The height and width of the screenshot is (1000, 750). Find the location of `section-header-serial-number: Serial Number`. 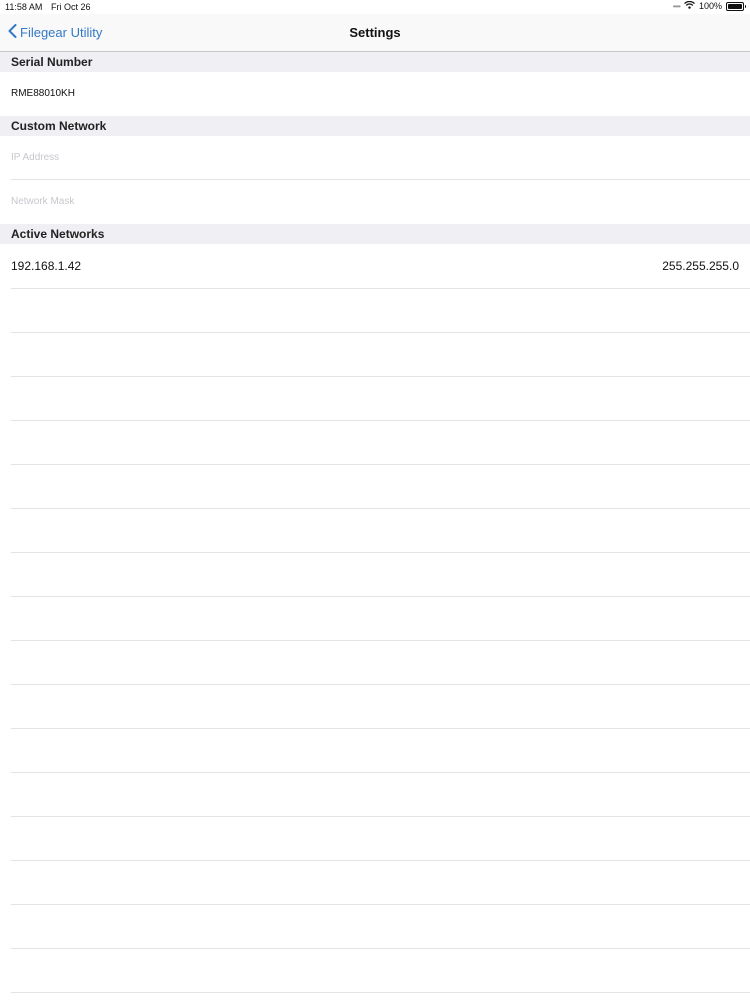

section-header-serial-number: Serial Number is located at coordinates (375, 62).